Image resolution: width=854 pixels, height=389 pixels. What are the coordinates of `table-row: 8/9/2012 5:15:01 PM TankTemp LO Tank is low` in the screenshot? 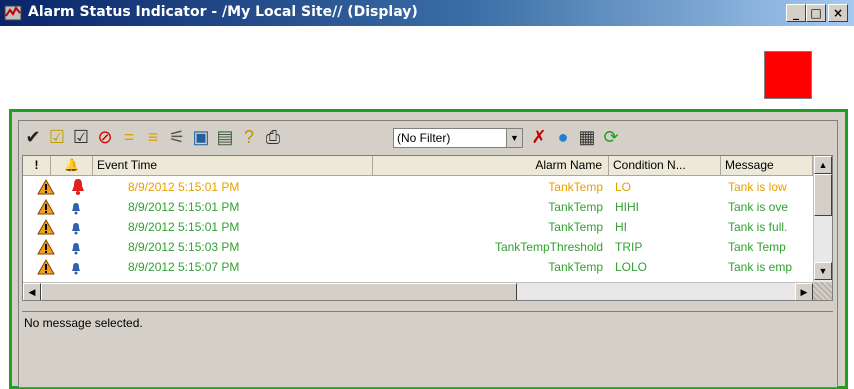 It's located at (418, 187).